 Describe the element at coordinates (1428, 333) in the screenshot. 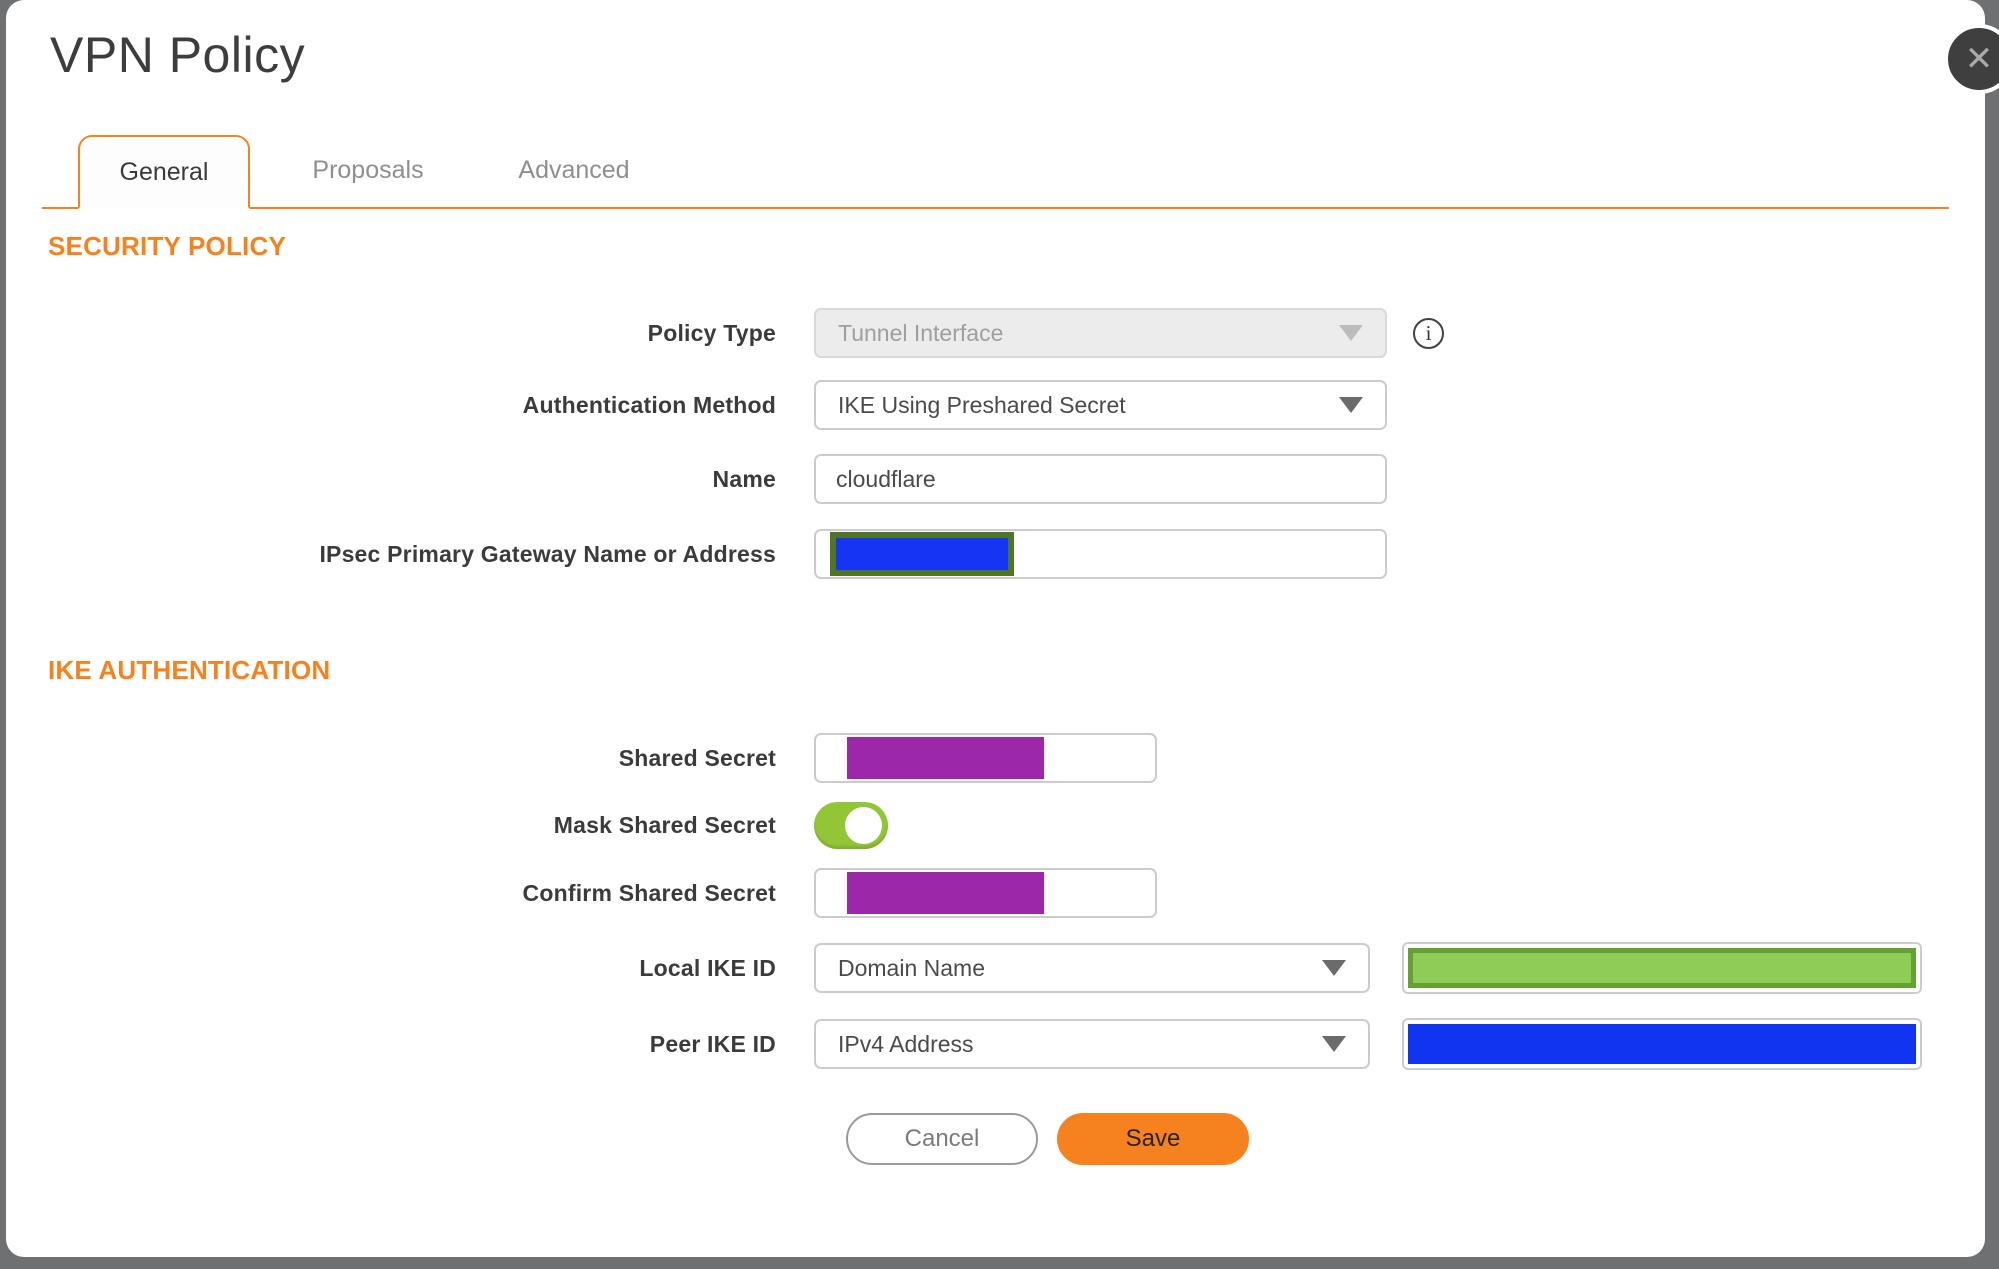

I see `info-icon: i` at that location.